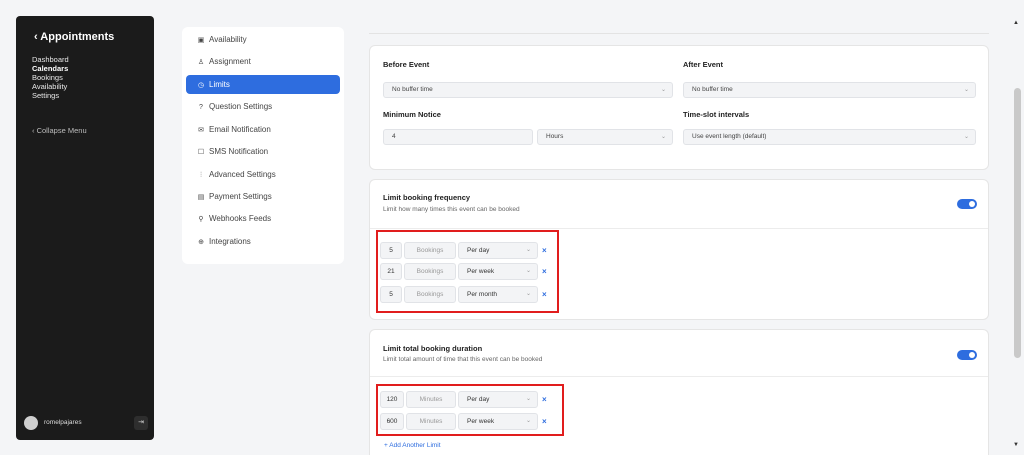 The image size is (1024, 455). Describe the element at coordinates (59, 130) in the screenshot. I see `collapse-menu-button: ‹ Collapse Menu` at that location.